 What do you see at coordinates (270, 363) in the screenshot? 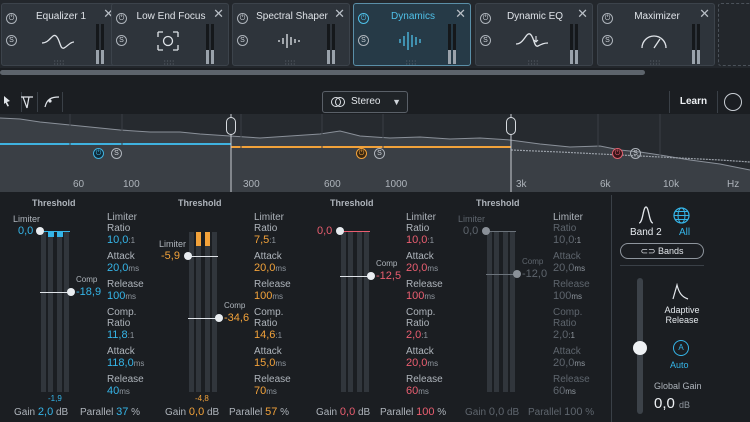
I see `comp-attack-value: 15,0ms` at bounding box center [270, 363].